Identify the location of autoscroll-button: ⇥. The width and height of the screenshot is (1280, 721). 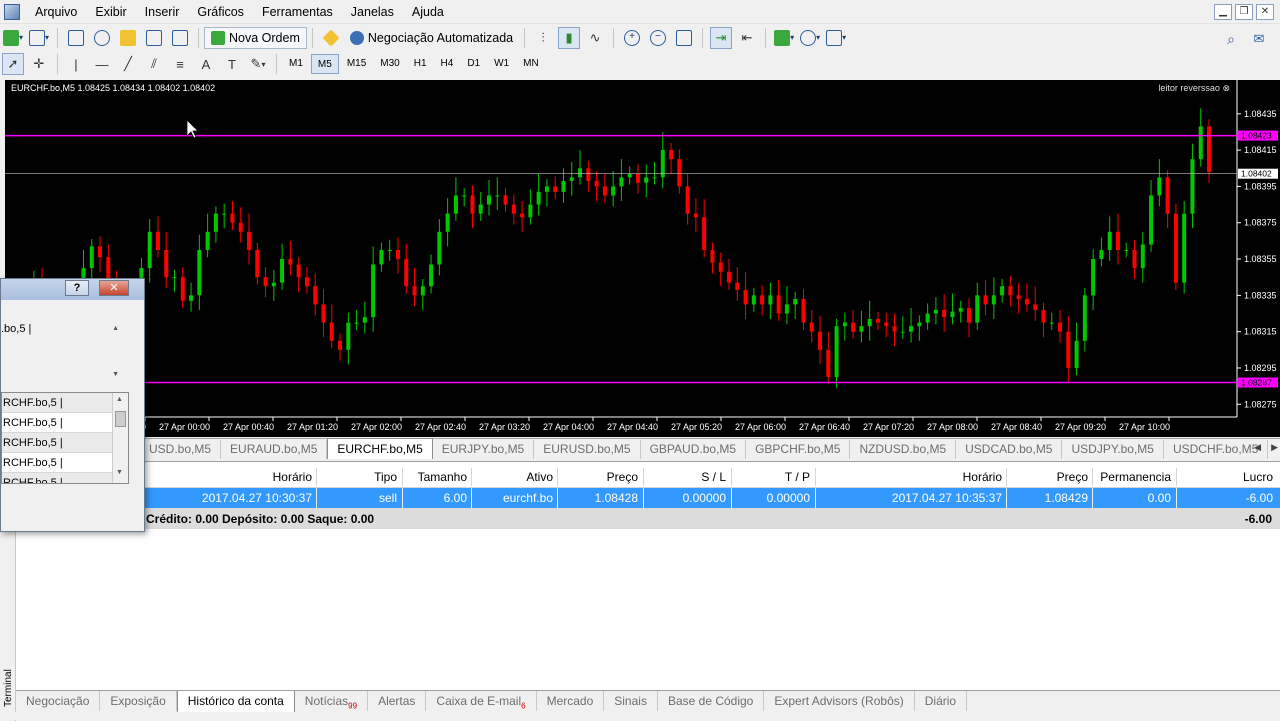
(721, 37).